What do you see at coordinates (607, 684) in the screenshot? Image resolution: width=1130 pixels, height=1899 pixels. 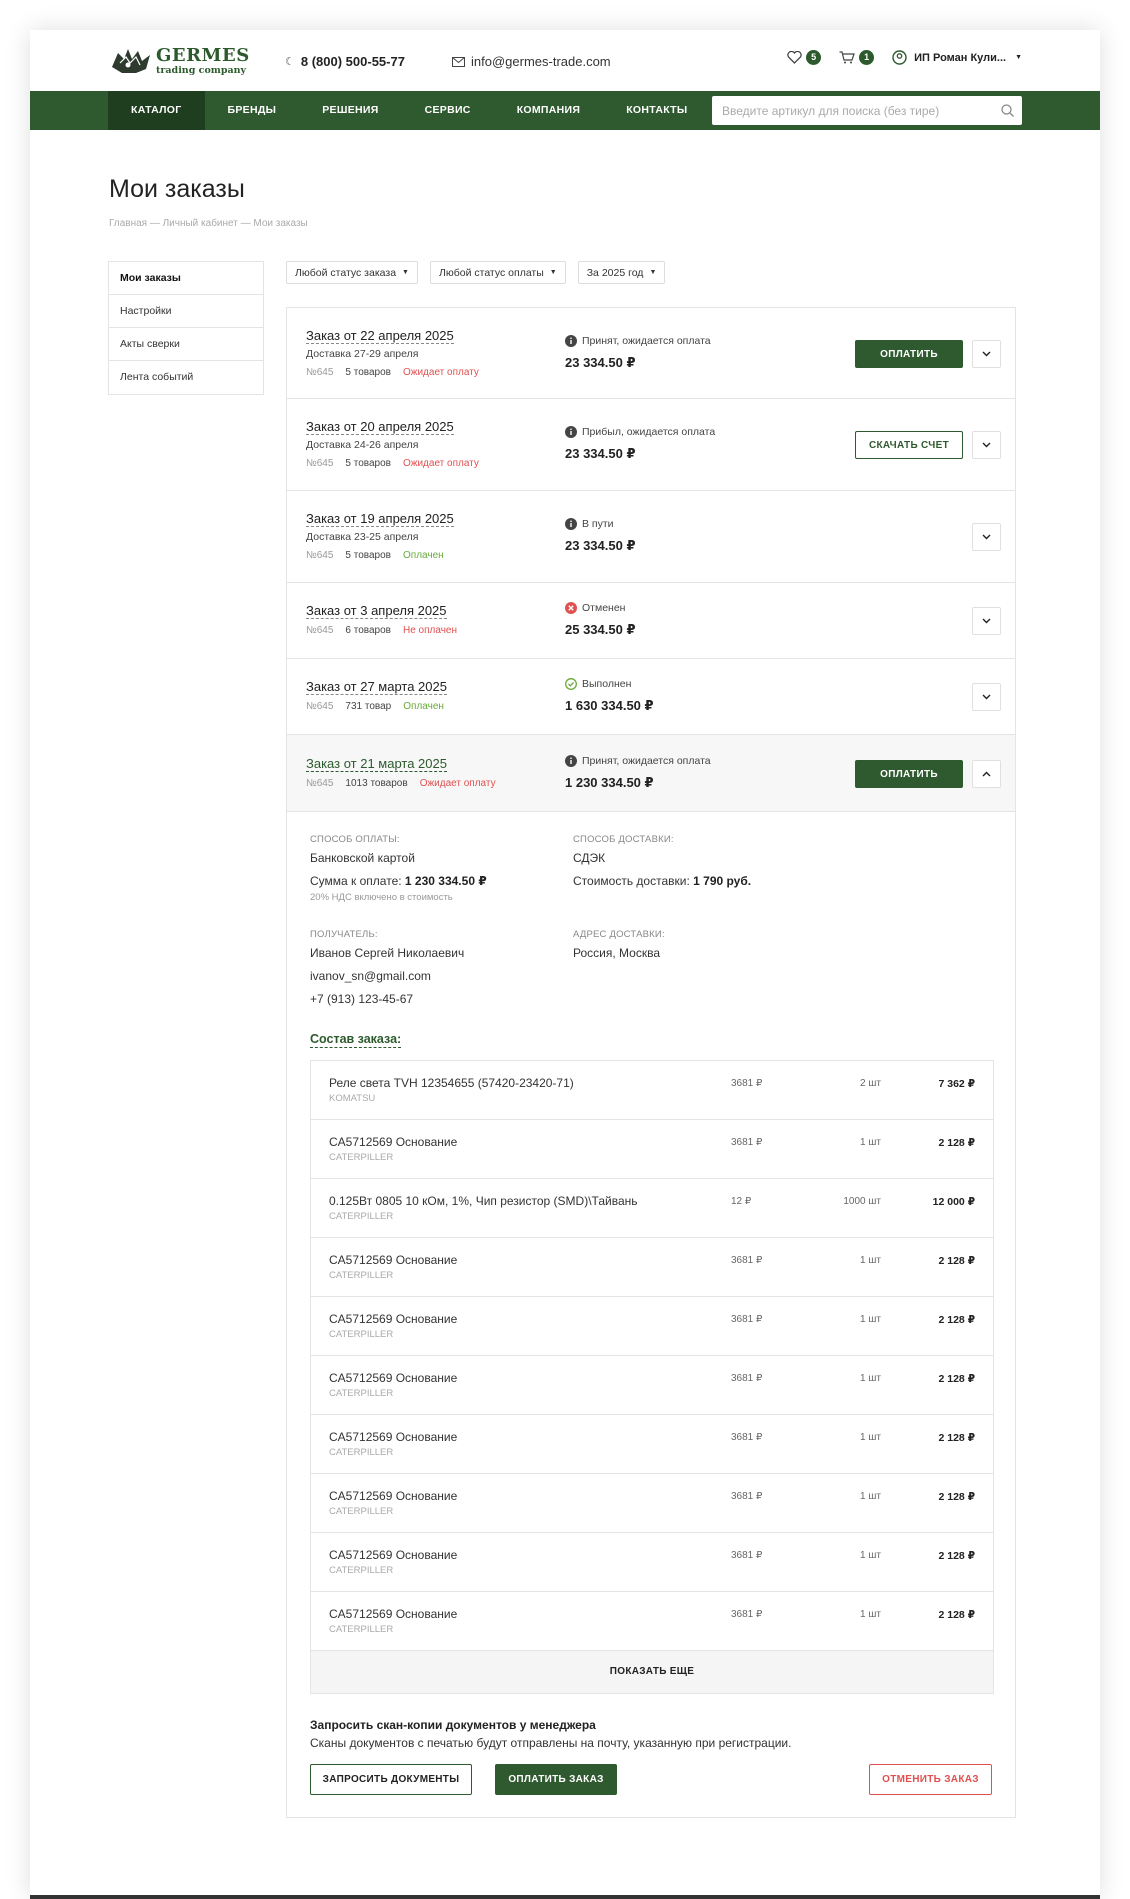 I see `order-status-text: Выполнен` at bounding box center [607, 684].